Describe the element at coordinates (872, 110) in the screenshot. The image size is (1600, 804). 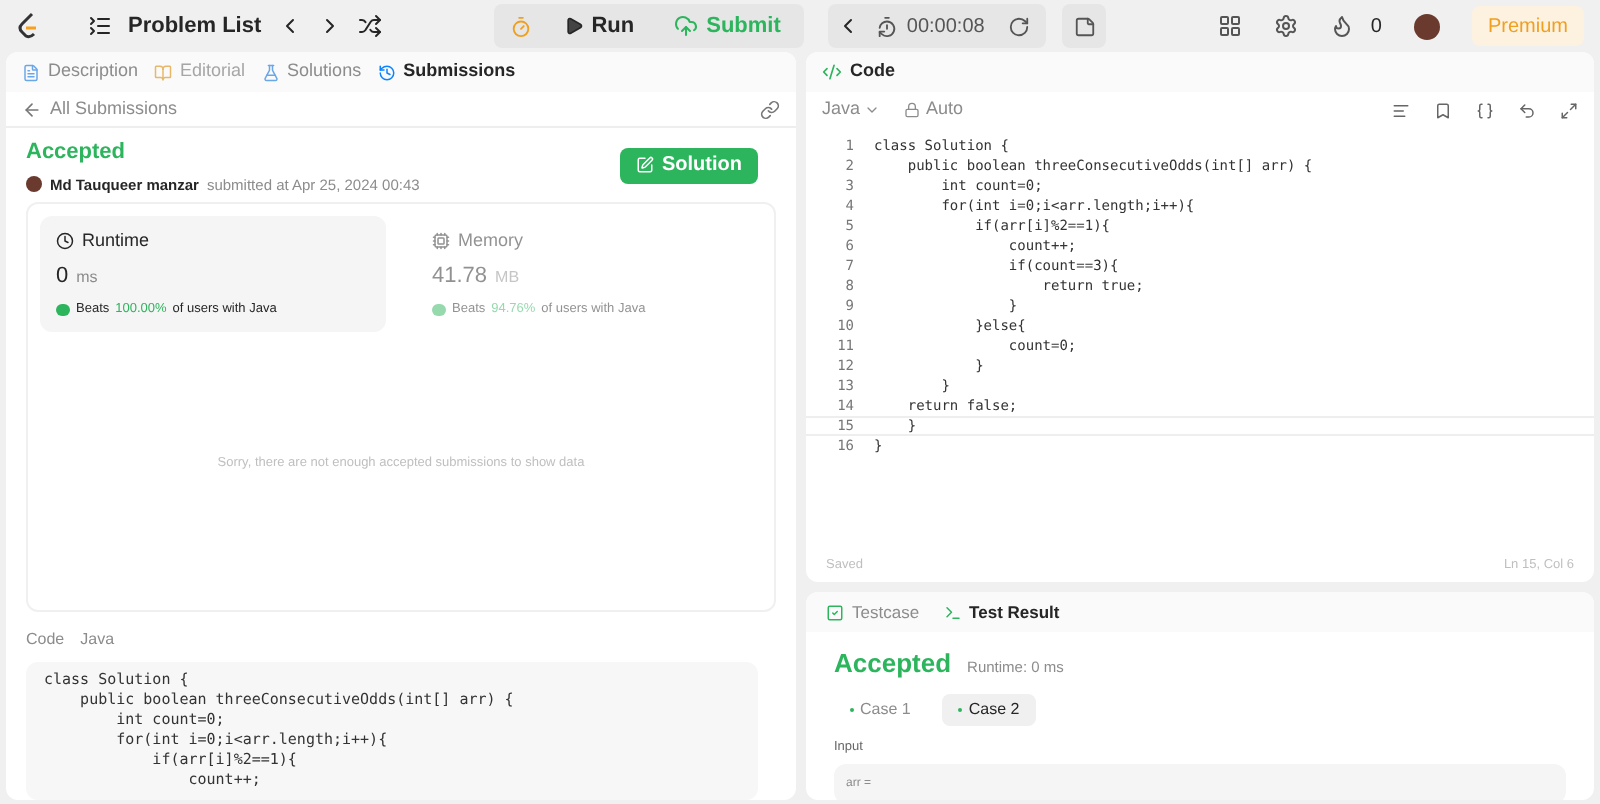
I see `chevron-down-icon` at that location.